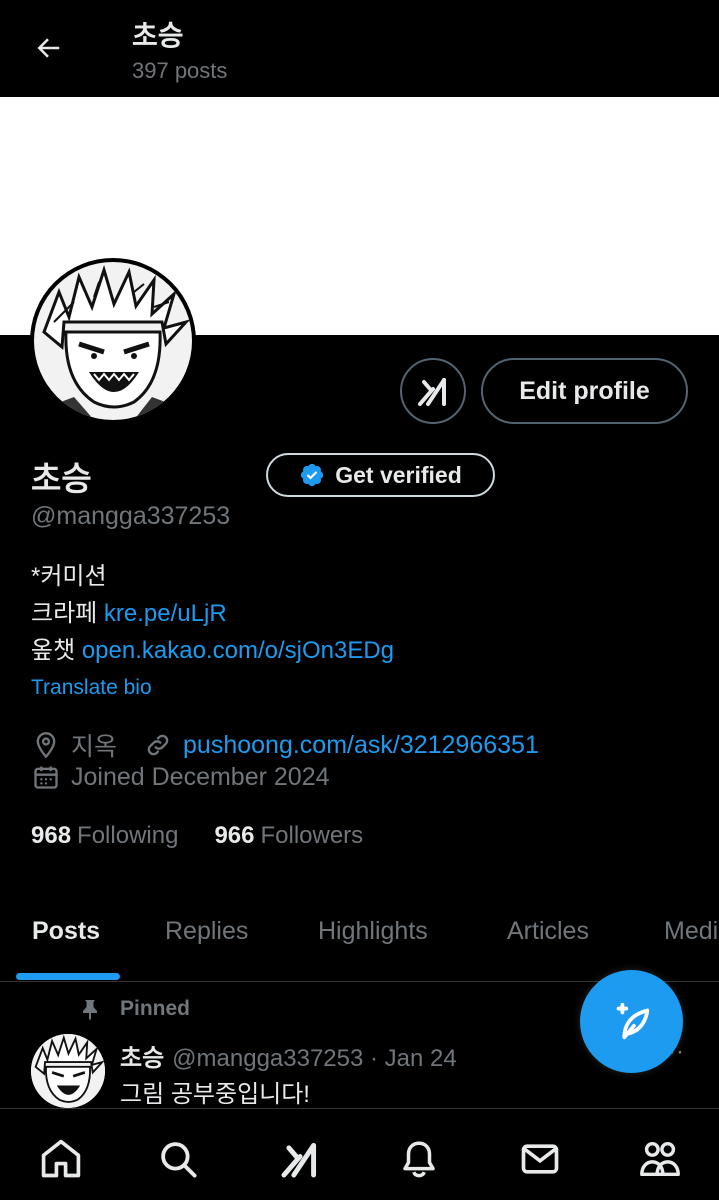 The height and width of the screenshot is (1200, 719). I want to click on link-icon, so click(158, 745).